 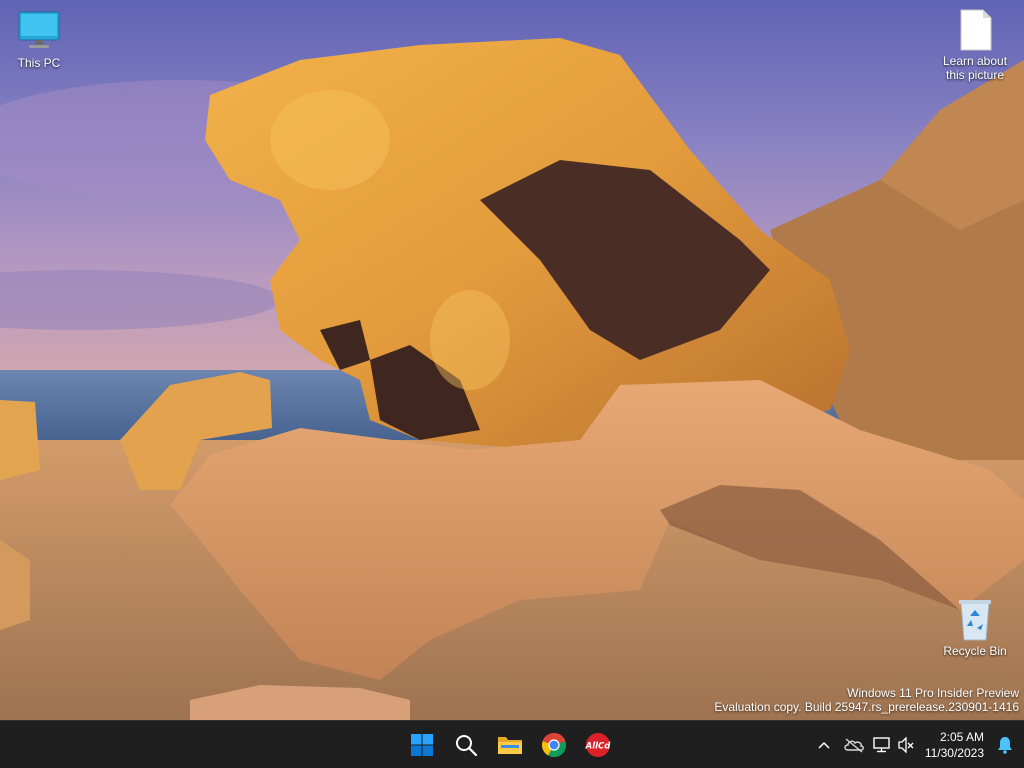 I want to click on file-explorer-icon, so click(x=510, y=745).